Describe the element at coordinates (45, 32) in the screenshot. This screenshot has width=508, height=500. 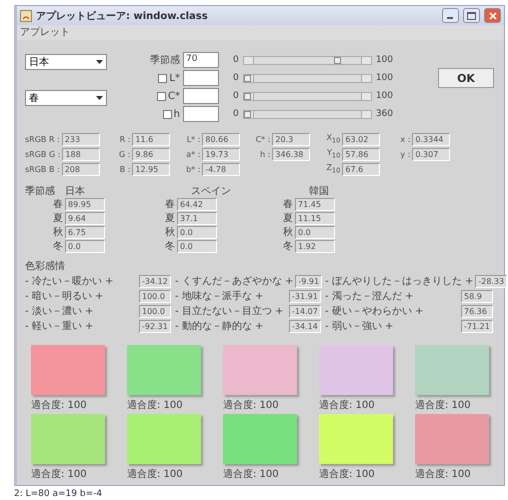
I see `menu-item: アプレット` at that location.